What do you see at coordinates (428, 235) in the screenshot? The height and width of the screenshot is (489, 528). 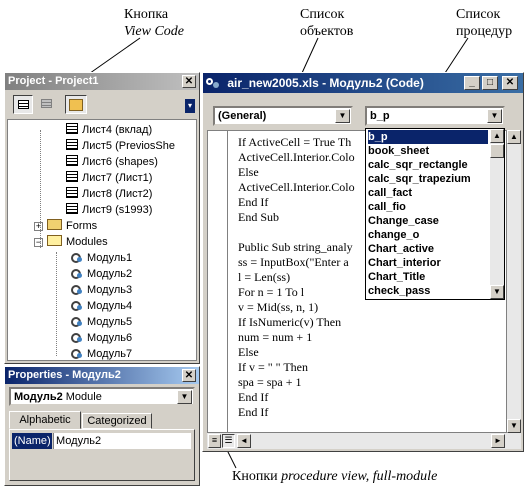 I see `procedure-list-item: change_o` at bounding box center [428, 235].